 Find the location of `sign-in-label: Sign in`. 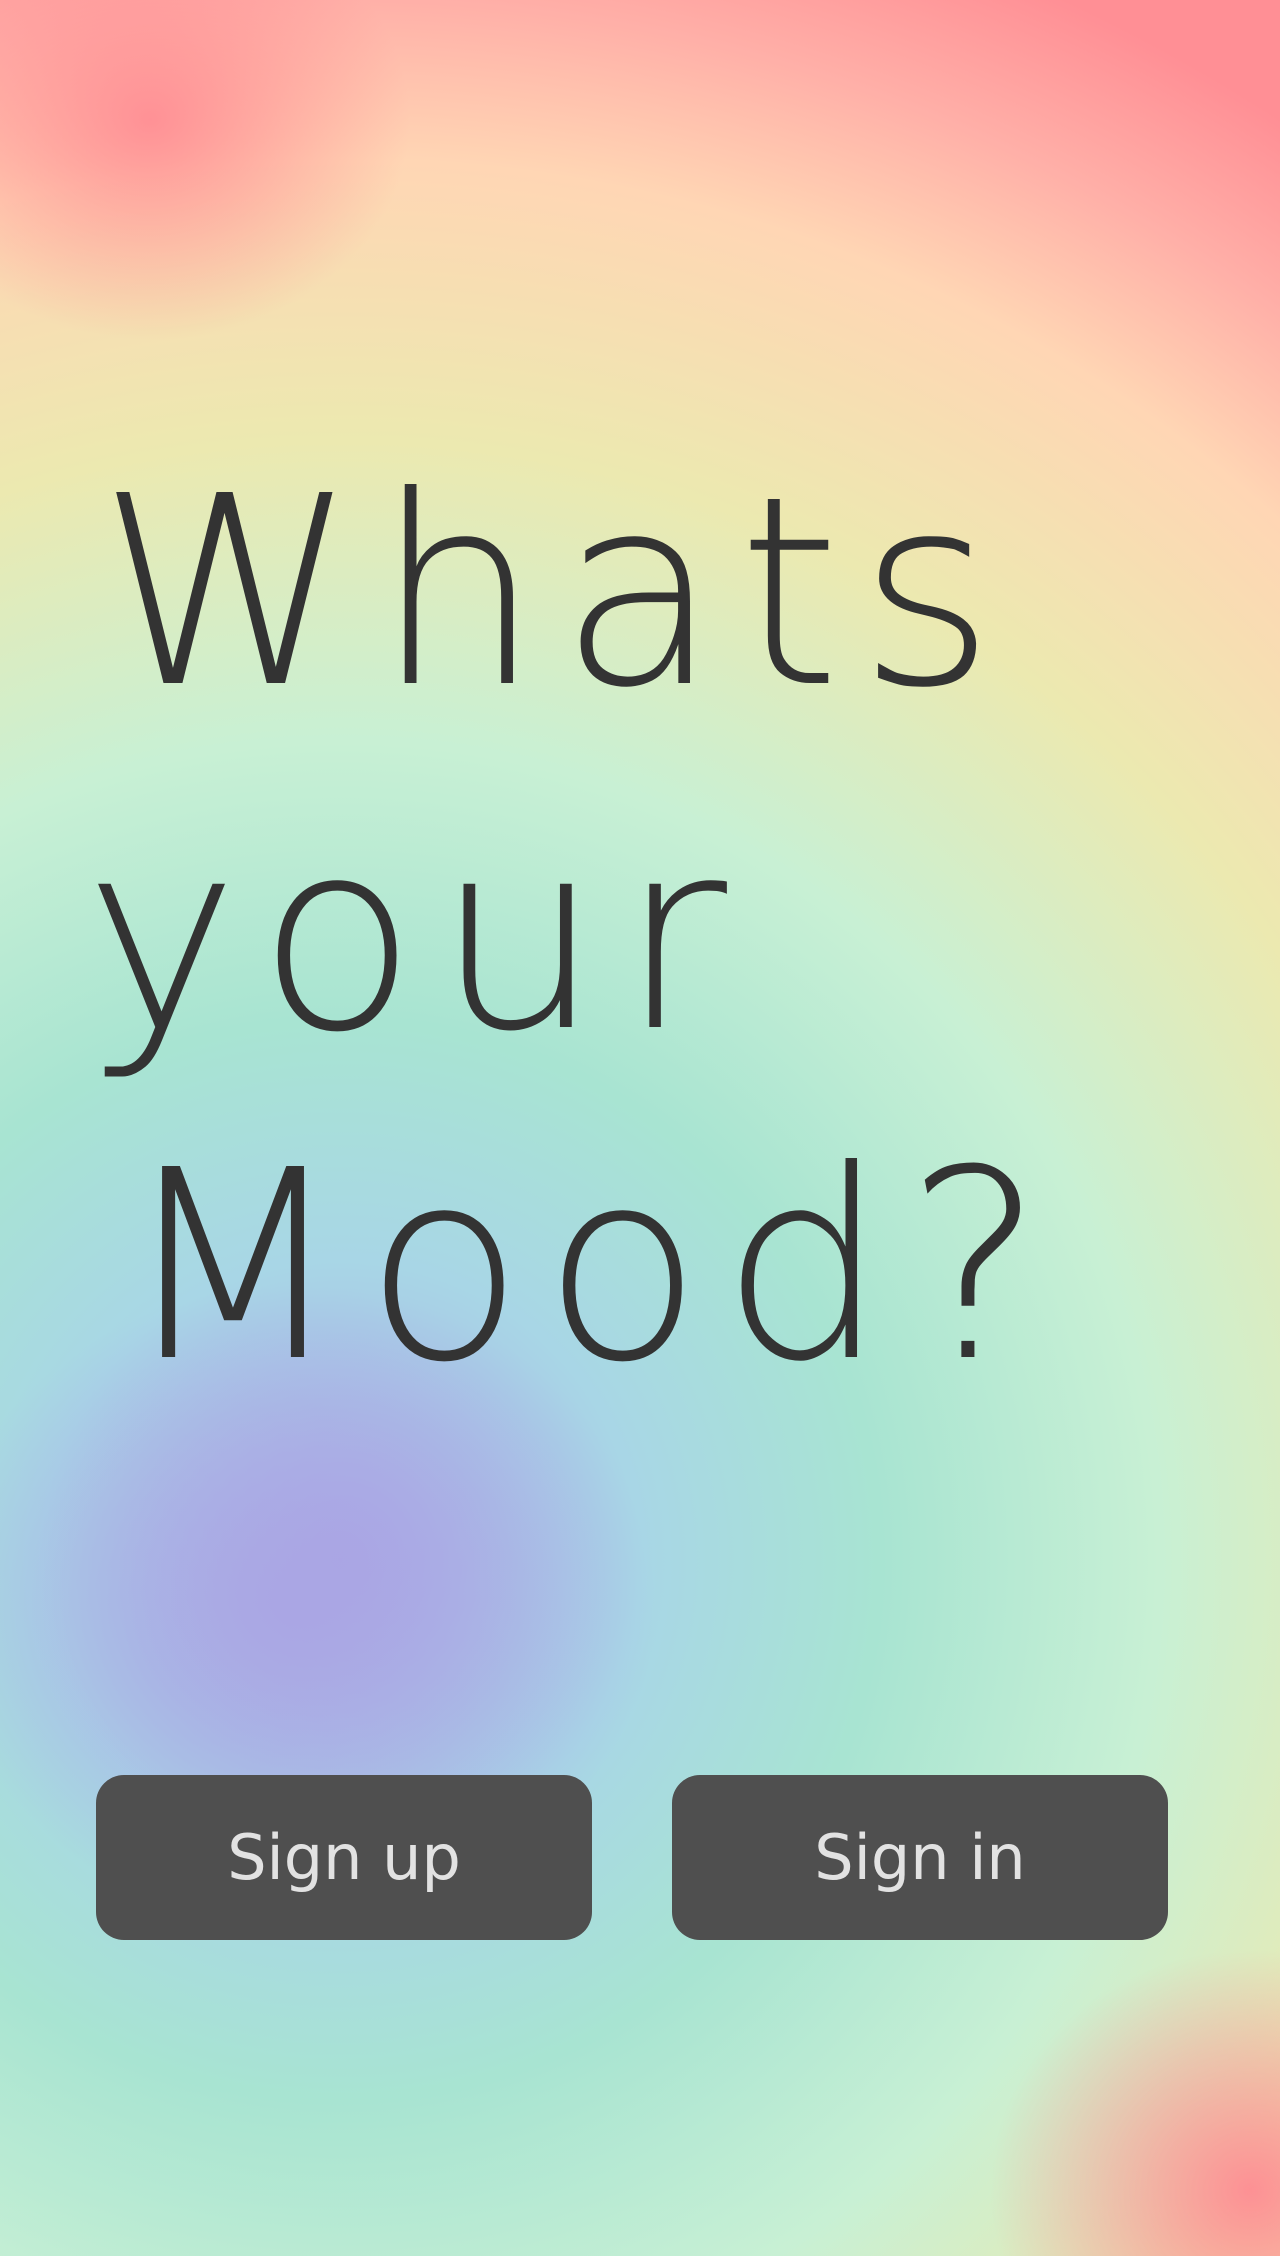

sign-in-label: Sign in is located at coordinates (920, 1857).